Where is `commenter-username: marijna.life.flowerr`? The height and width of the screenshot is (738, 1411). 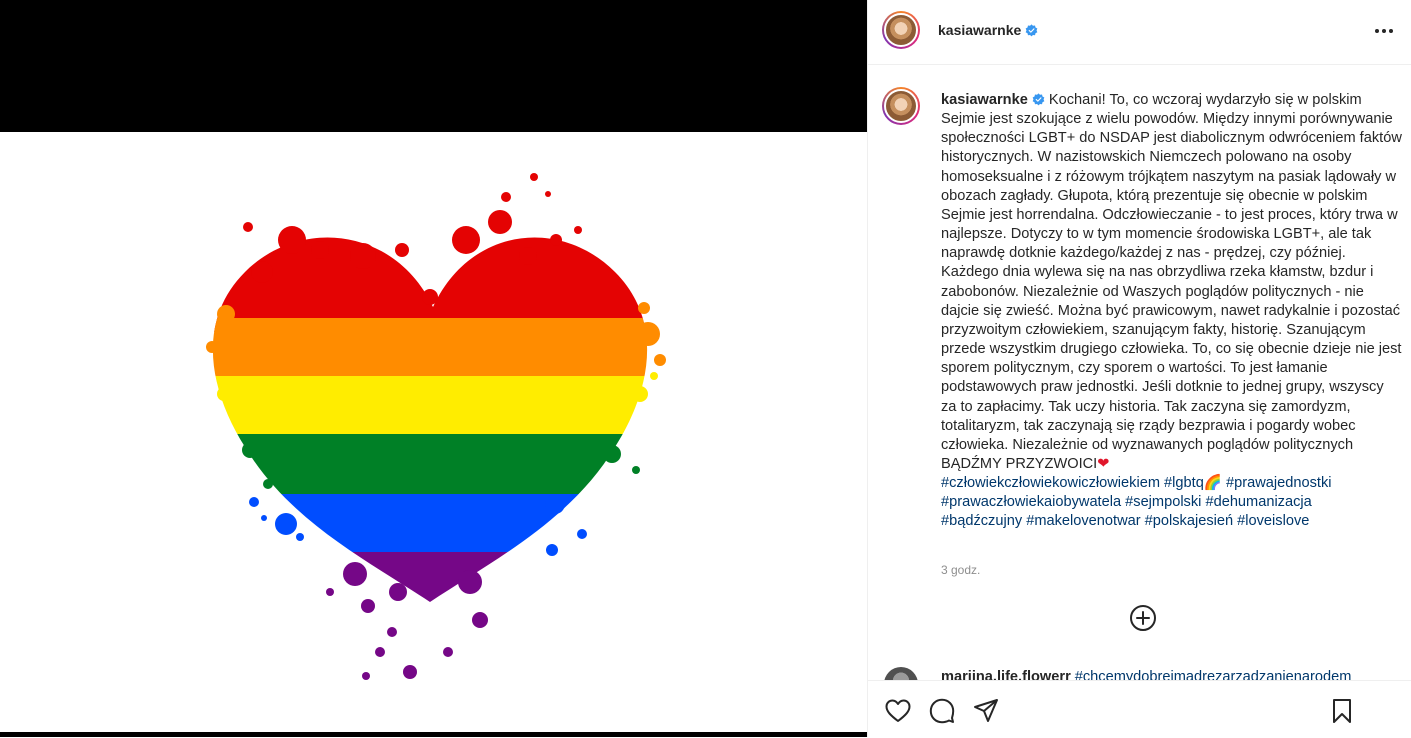 commenter-username: marijna.life.flowerr is located at coordinates (1006, 674).